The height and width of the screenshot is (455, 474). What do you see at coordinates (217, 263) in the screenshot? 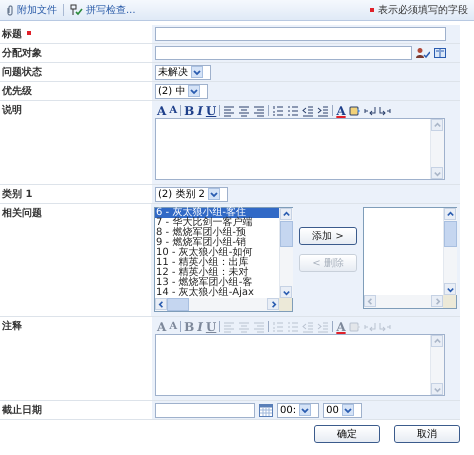
I see `list-item: 11 - 精英小组：出库` at bounding box center [217, 263].